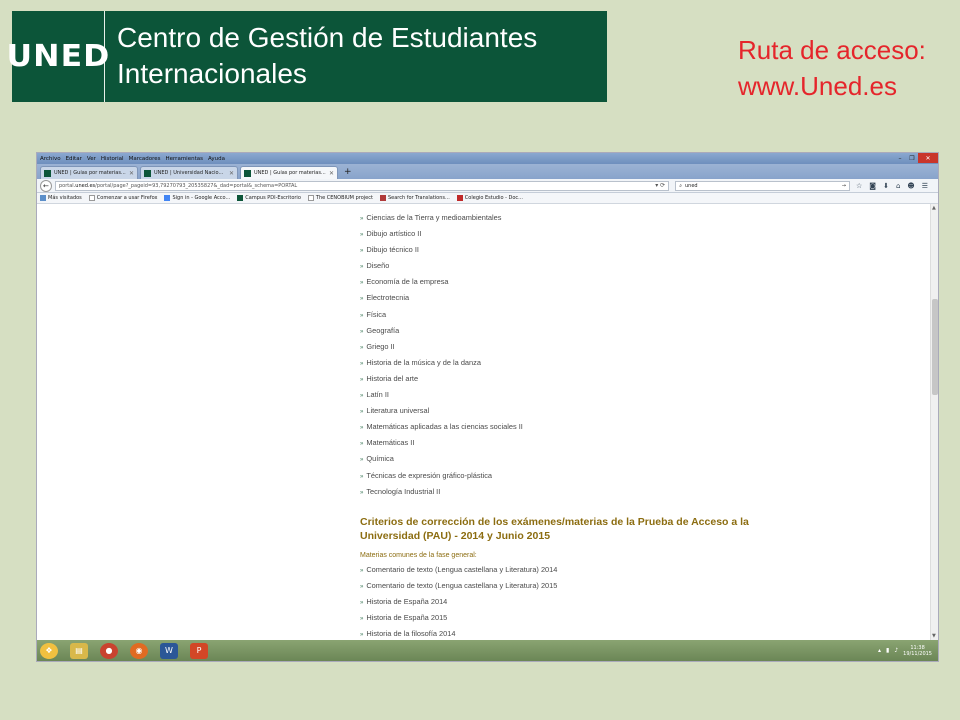 The image size is (960, 720). I want to click on menu-item-ayuda: Ayuda, so click(216, 159).